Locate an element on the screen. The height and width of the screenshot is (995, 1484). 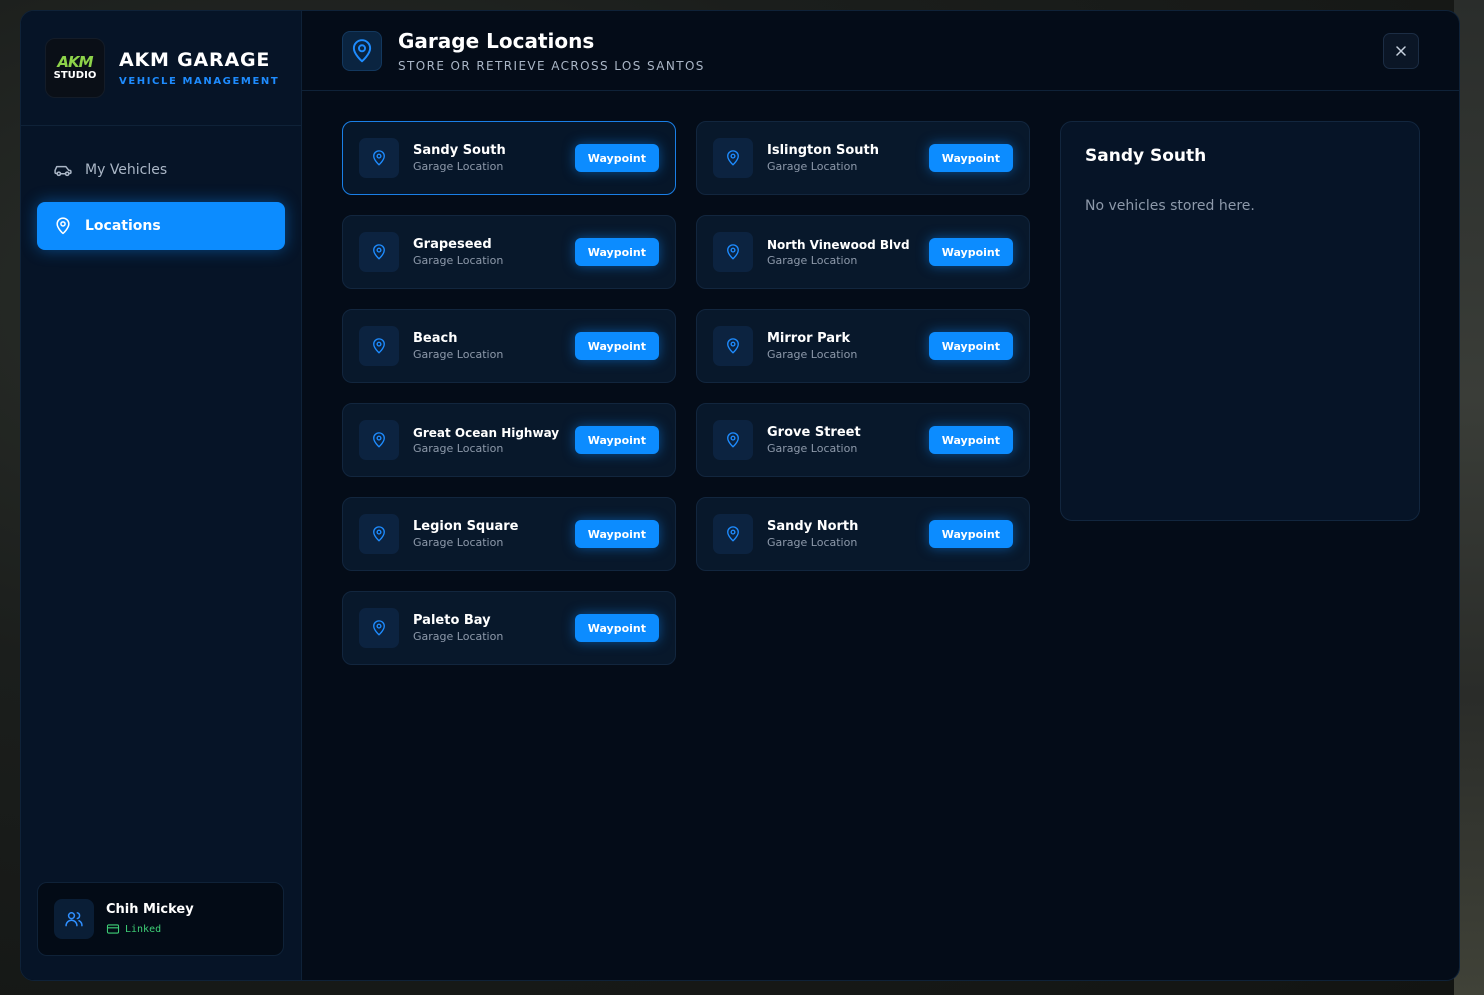
detail-title: Sandy South is located at coordinates (1146, 156).